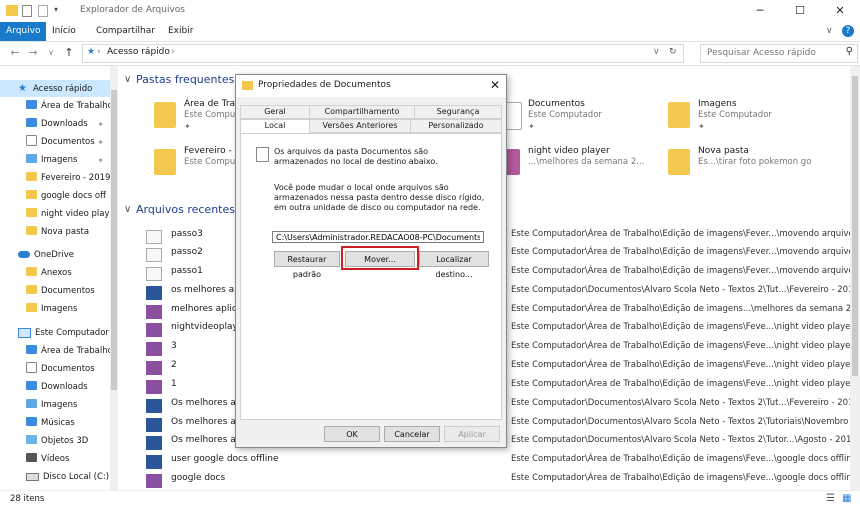 This screenshot has width=860, height=508. What do you see at coordinates (59, 387) in the screenshot?
I see `nav-item-pc-downloads: Downloads` at bounding box center [59, 387].